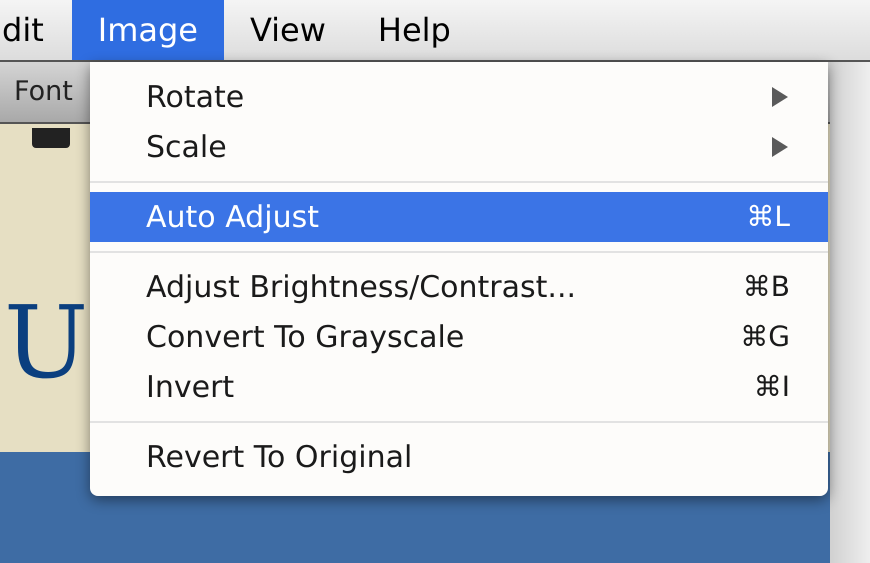  Describe the element at coordinates (148, 30) in the screenshot. I see `menu-bar-item: Image` at that location.